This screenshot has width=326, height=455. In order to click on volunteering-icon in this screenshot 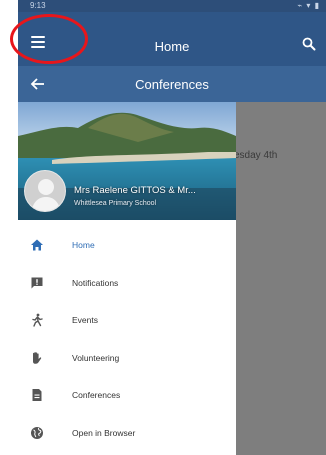, I will do `click(37, 357)`.